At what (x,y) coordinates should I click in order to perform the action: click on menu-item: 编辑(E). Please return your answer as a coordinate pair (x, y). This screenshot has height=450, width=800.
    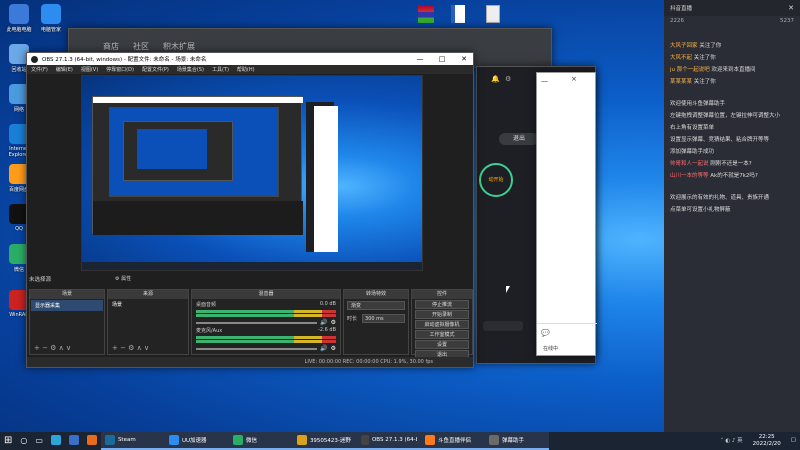
    Looking at the image, I should click on (64, 69).